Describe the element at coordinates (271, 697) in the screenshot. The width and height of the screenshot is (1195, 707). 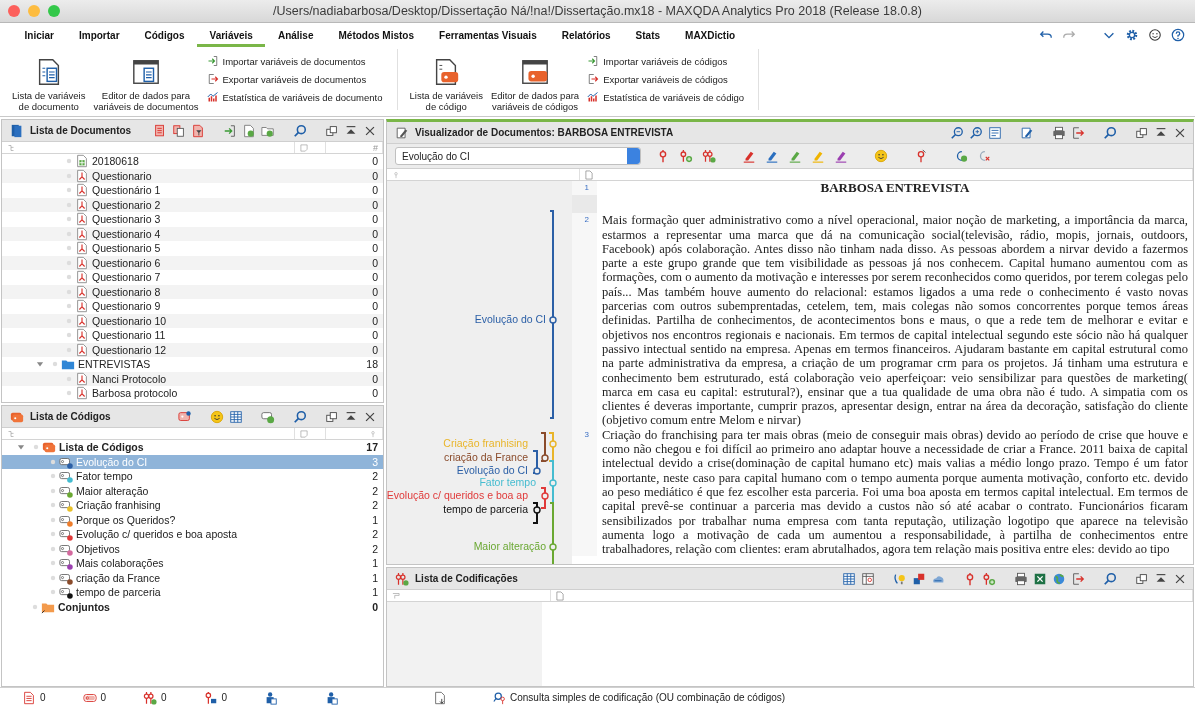
I see `user-icon` at that location.